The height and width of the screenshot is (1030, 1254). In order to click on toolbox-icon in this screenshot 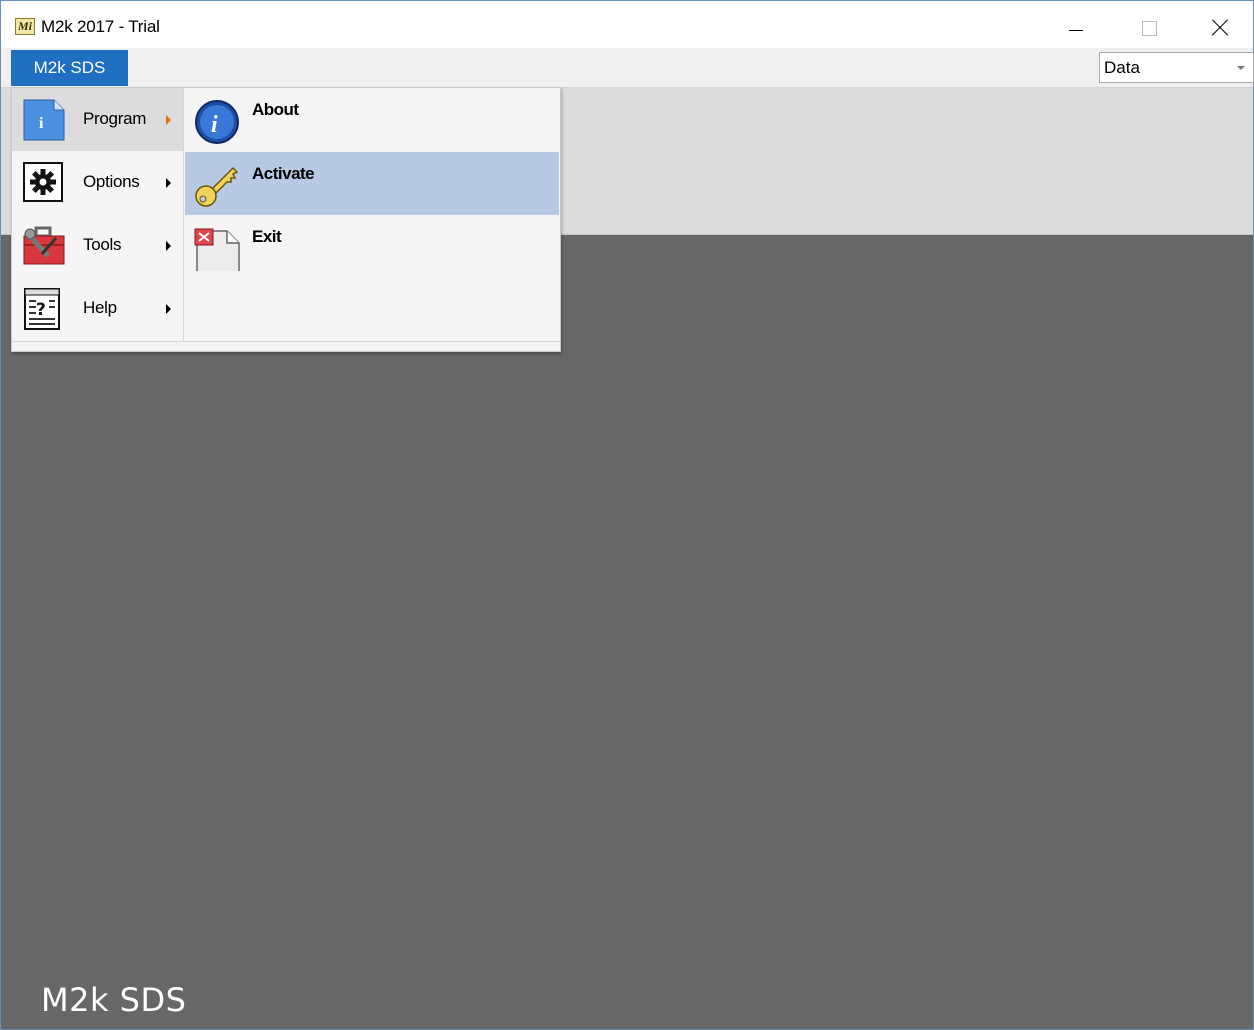, I will do `click(44, 245)`.